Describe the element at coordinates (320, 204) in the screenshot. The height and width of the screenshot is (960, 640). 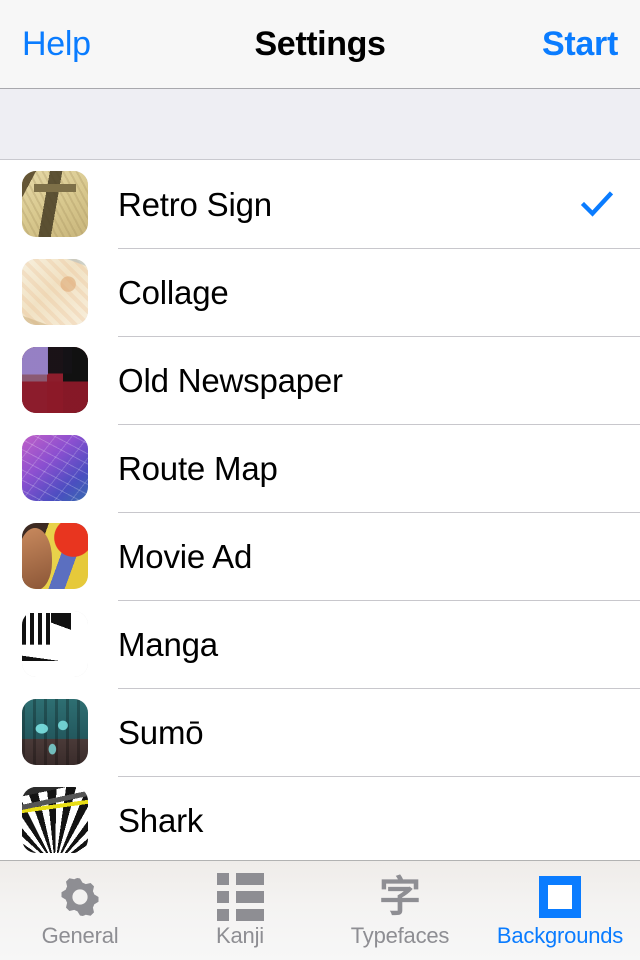
I see `list-item: Retro Sign` at that location.